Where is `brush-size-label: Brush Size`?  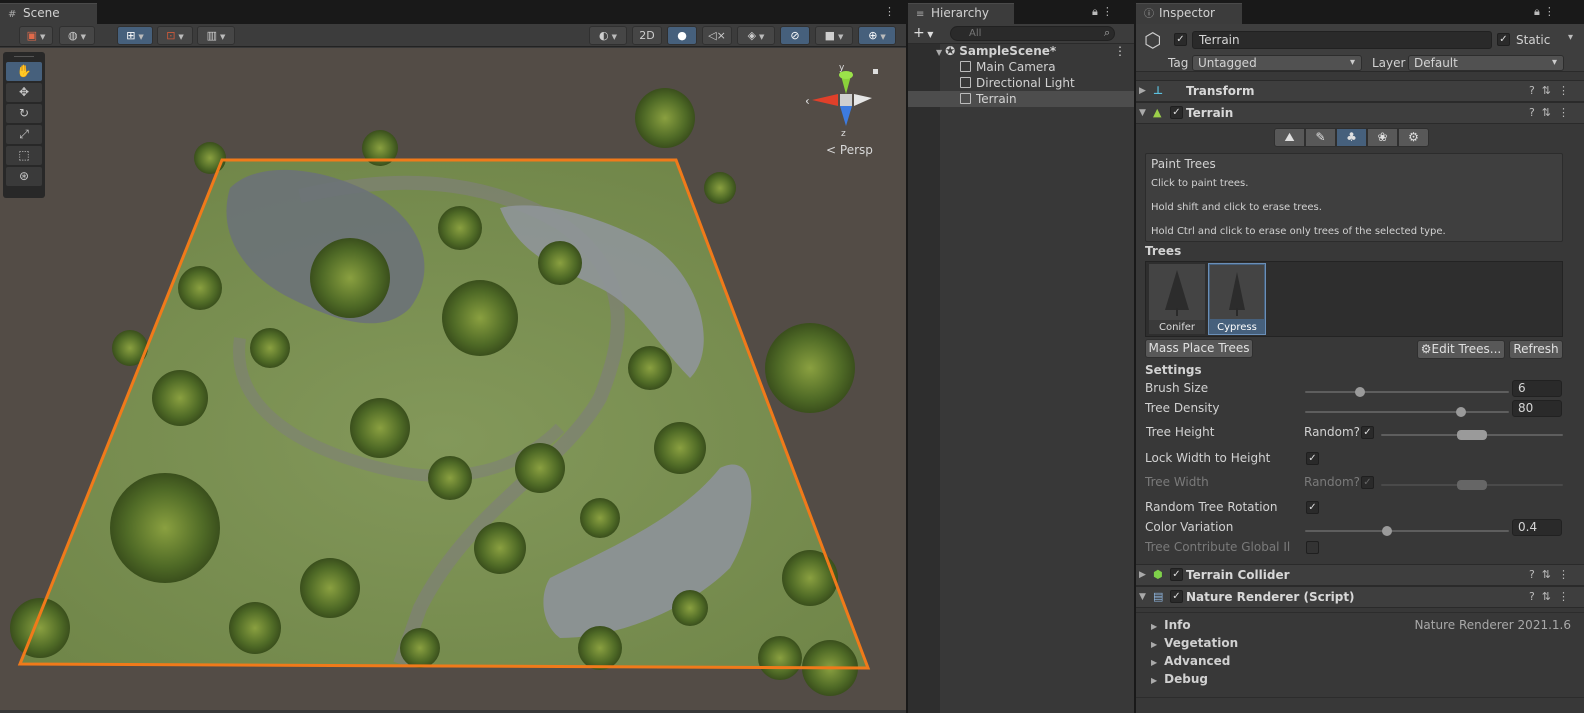
brush-size-label: Brush Size is located at coordinates (1177, 388).